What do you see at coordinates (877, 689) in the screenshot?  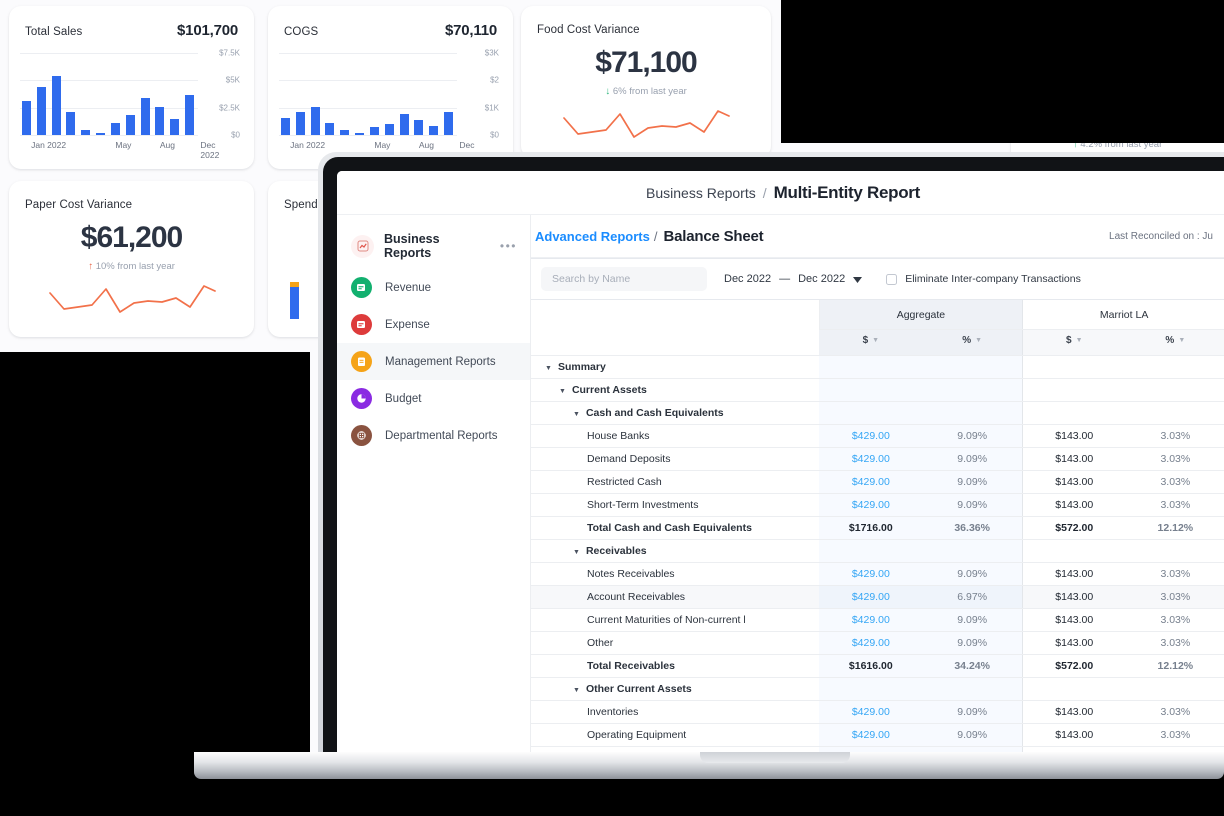 I see `table-row: ▼ Other Current Assets` at bounding box center [877, 689].